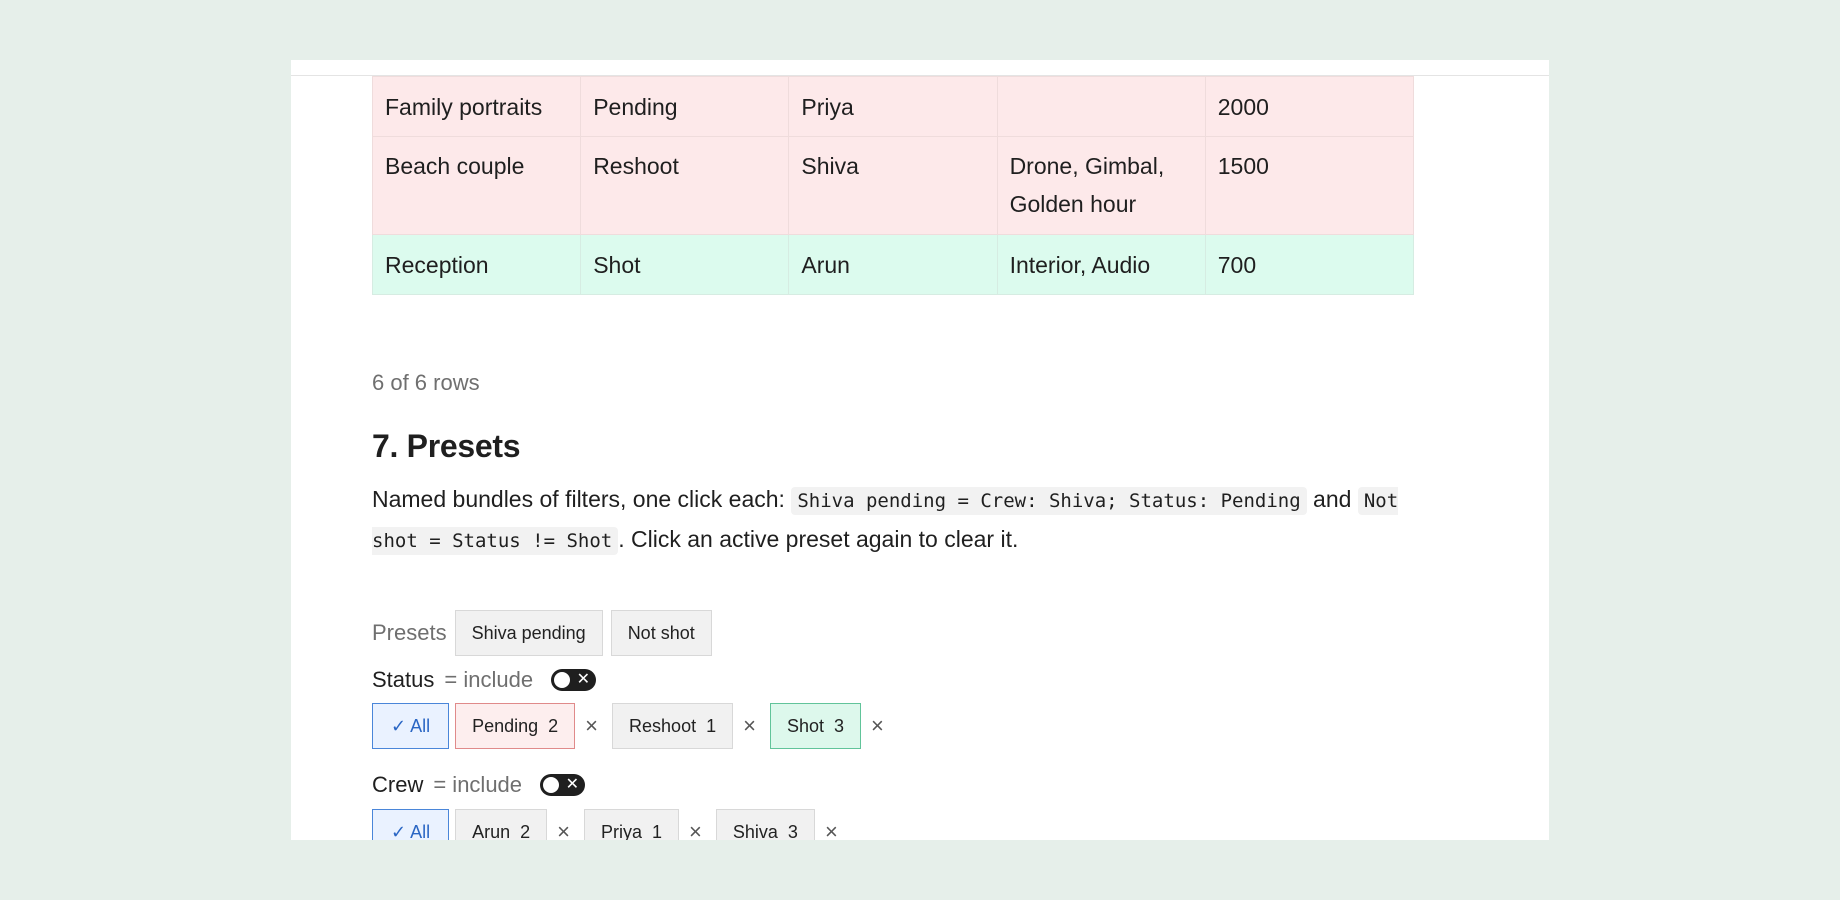  I want to click on table-cell: Pending, so click(685, 106).